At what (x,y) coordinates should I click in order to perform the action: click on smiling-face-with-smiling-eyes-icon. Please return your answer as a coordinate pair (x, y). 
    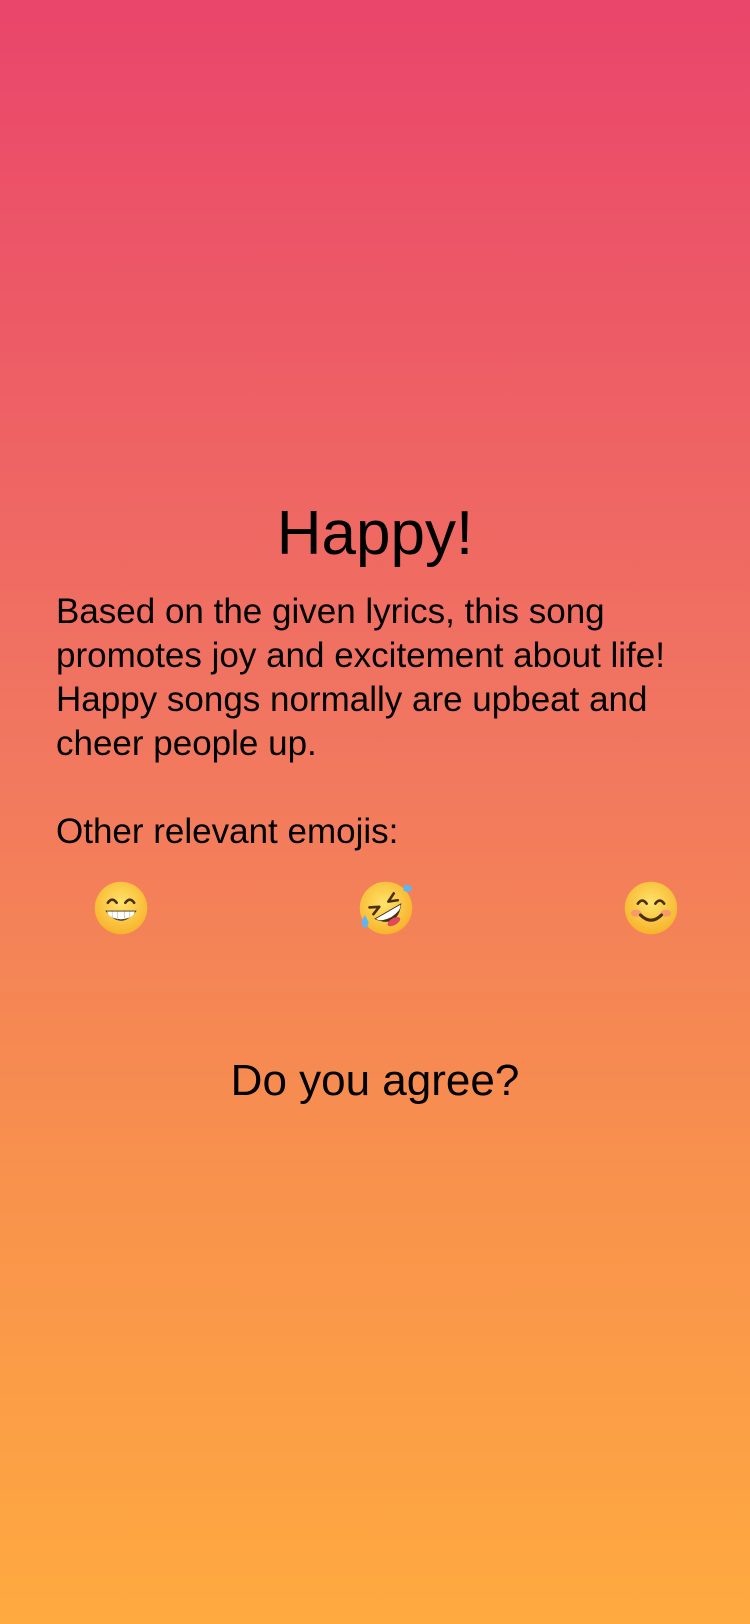
    Looking at the image, I should click on (651, 908).